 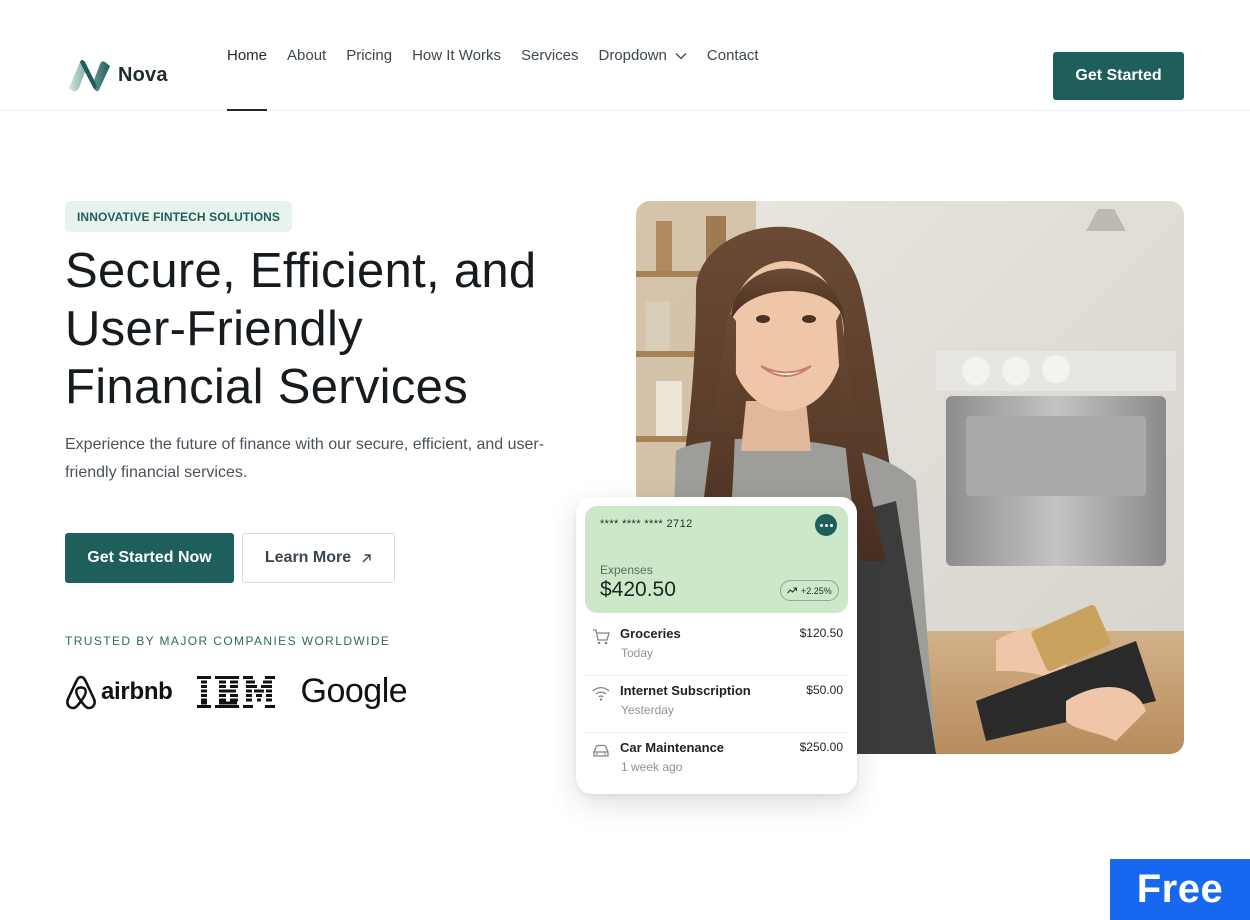 I want to click on transaction-name: Groceries, so click(x=650, y=633).